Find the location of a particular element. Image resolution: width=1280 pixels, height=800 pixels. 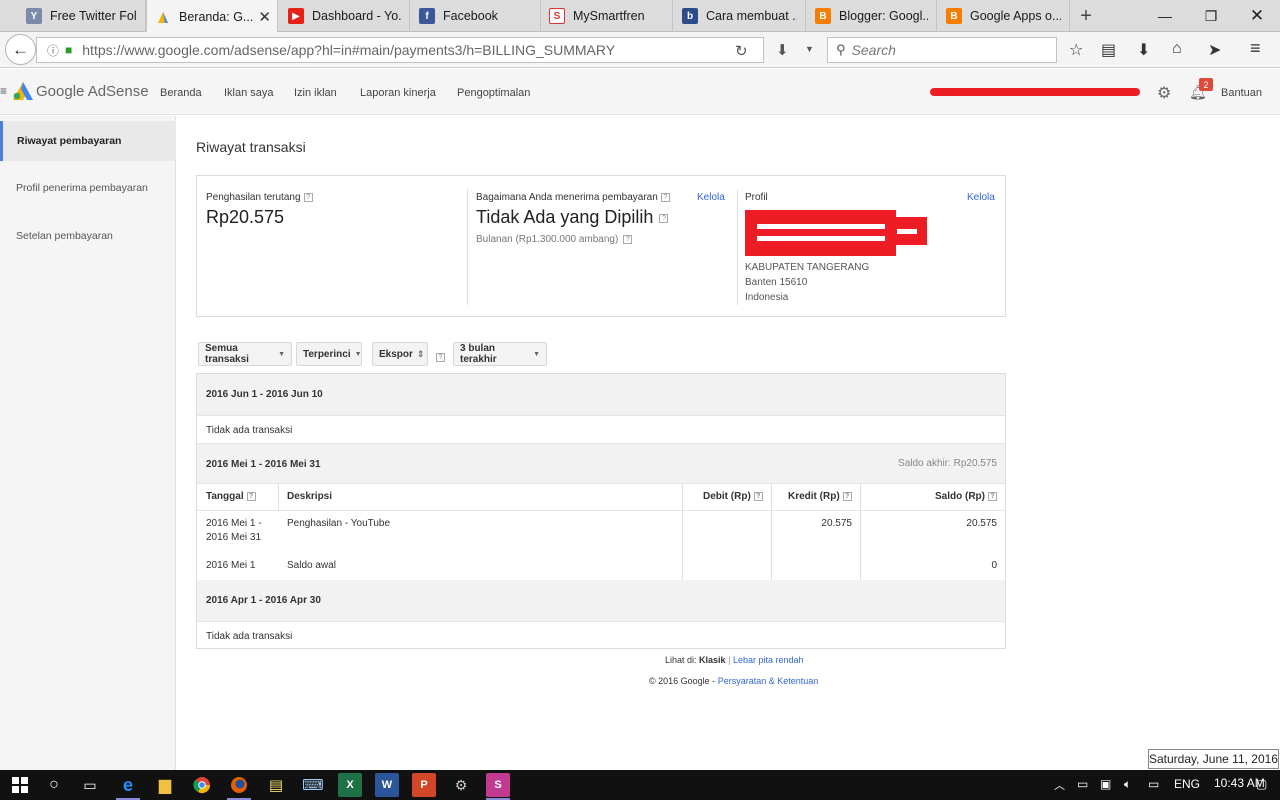

tab-beranda-adsense: Beranda: G... ✕ is located at coordinates (212, 16).